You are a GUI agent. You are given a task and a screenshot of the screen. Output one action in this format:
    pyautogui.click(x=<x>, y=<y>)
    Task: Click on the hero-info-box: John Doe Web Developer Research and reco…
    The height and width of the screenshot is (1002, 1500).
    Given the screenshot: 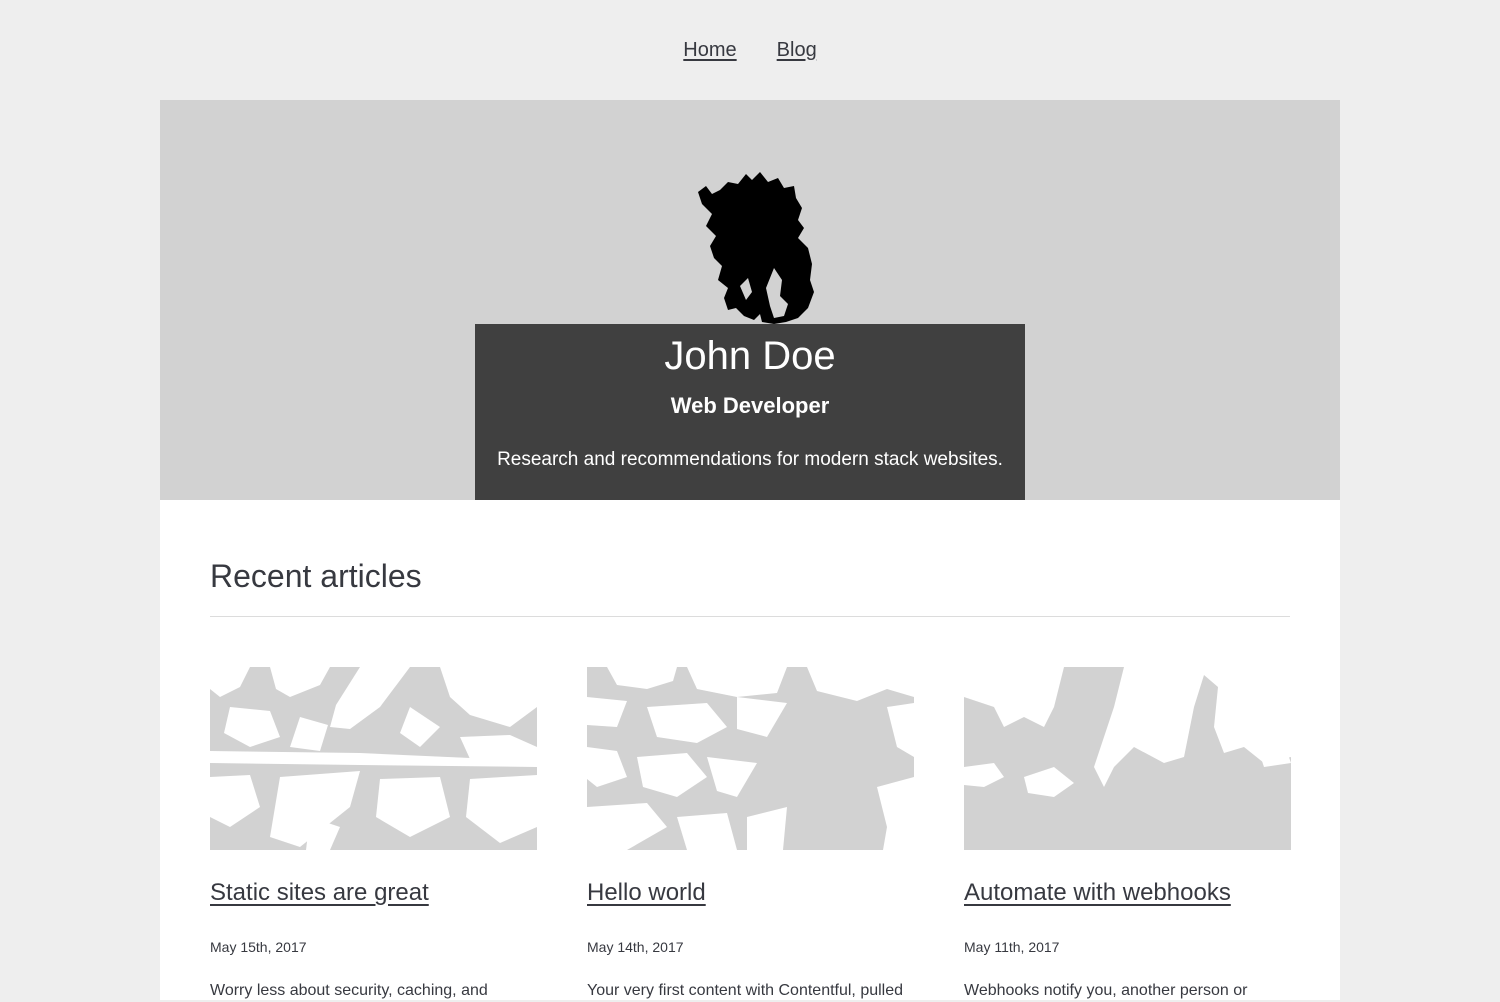 What is the action you would take?
    pyautogui.click(x=750, y=412)
    